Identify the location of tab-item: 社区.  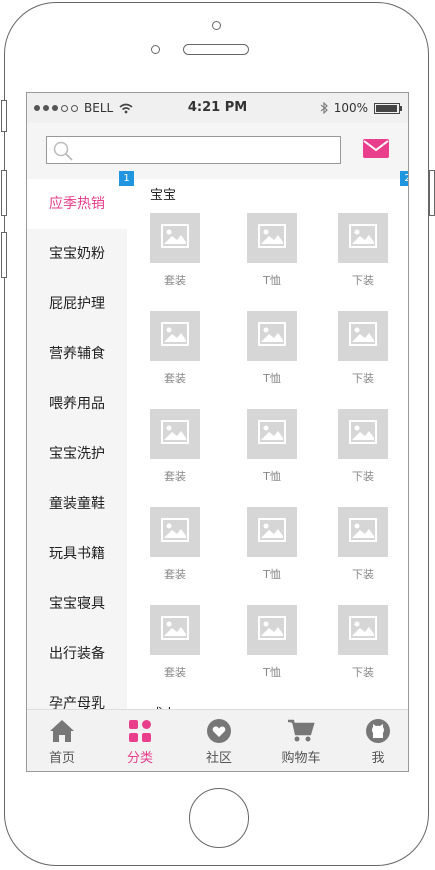
(219, 741).